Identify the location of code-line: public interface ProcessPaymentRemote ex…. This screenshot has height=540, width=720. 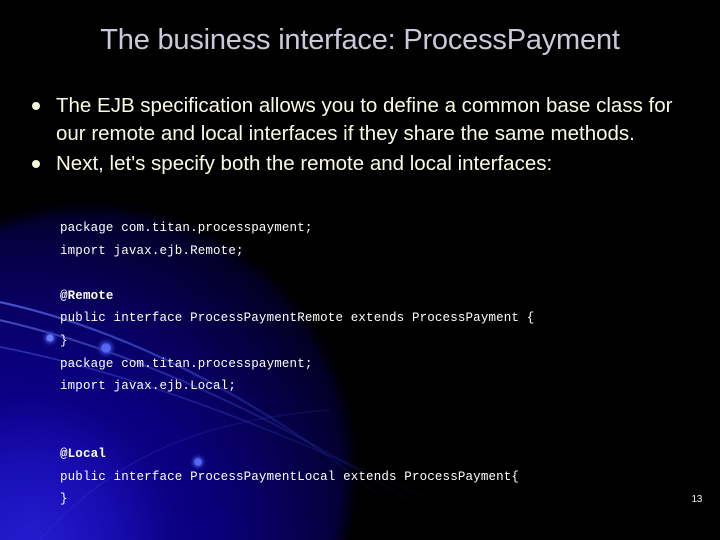
(297, 318).